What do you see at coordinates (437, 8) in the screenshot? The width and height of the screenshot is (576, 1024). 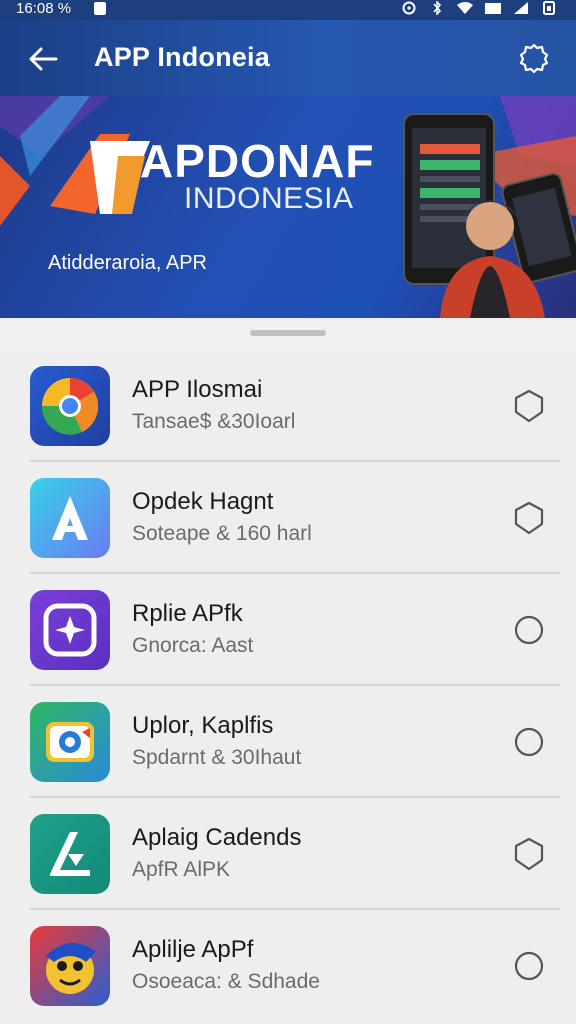 I see `bluetooth-icon` at bounding box center [437, 8].